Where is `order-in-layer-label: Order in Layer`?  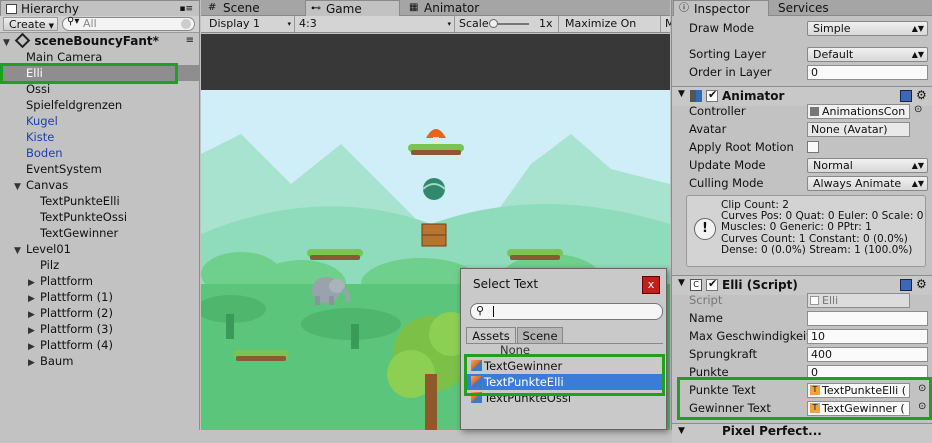
order-in-layer-label: Order in Layer is located at coordinates (730, 72).